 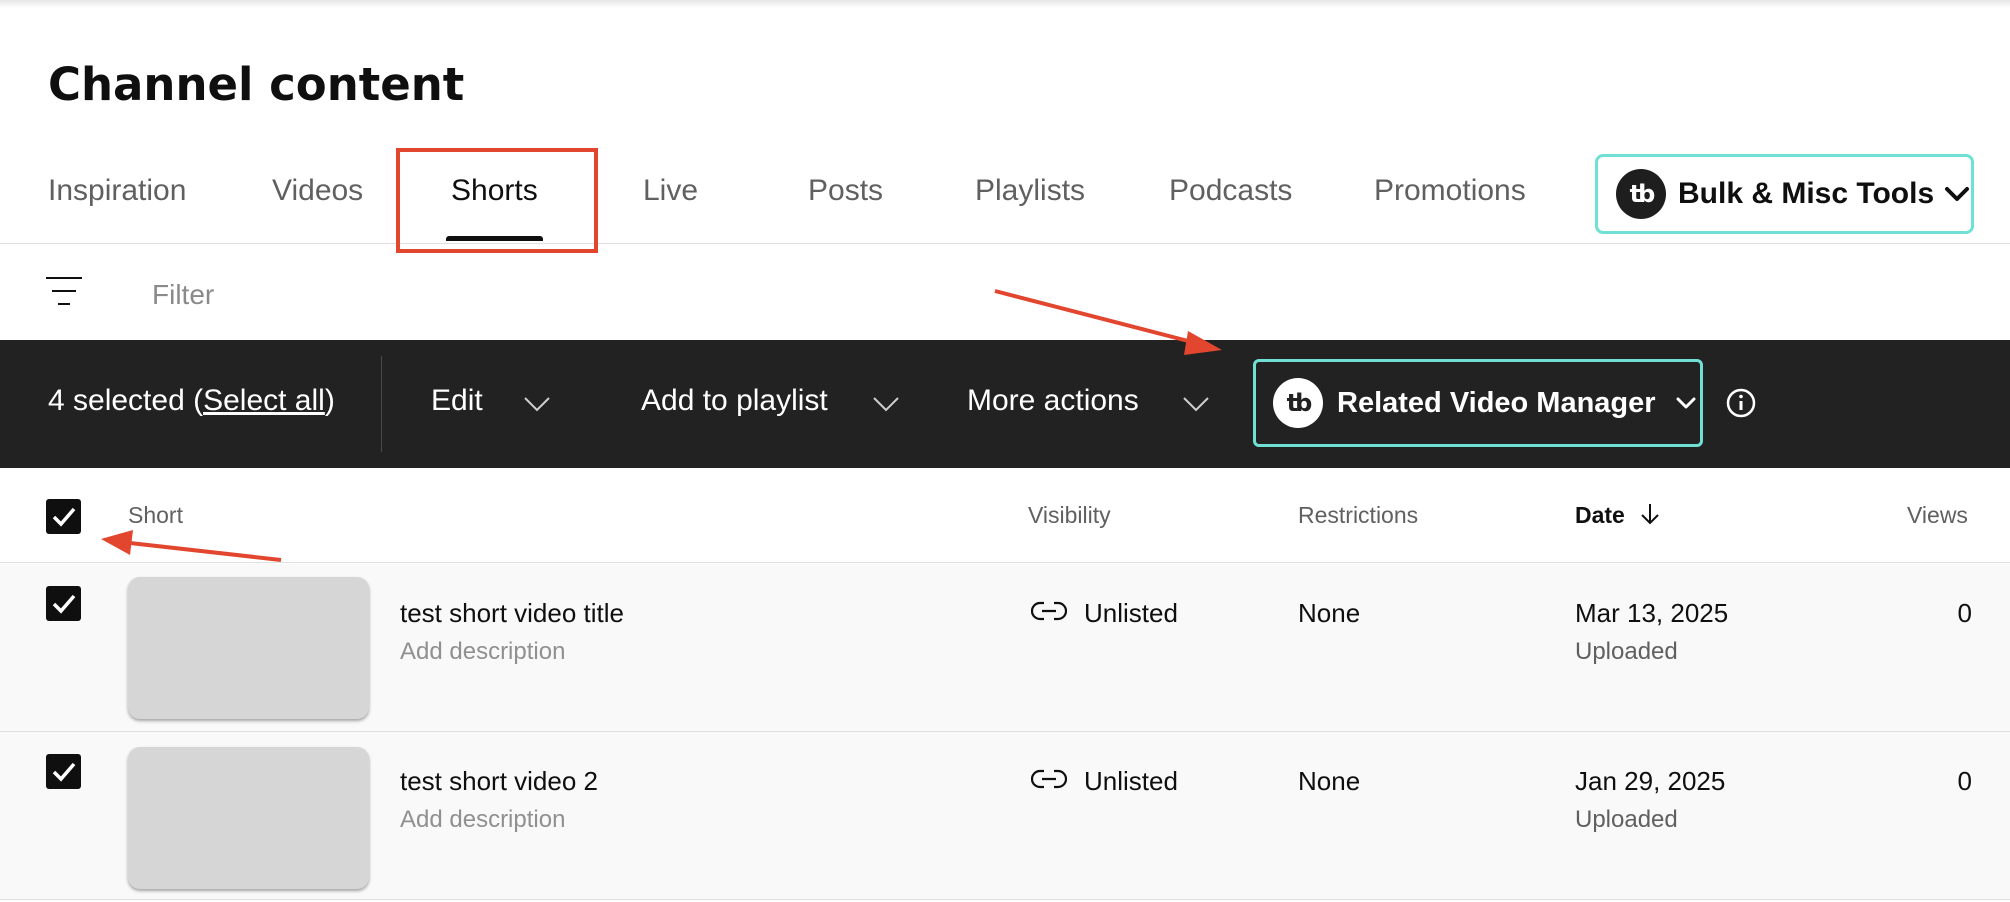 What do you see at coordinates (1496, 402) in the screenshot?
I see `related-video-manager-label: Related Video Manager` at bounding box center [1496, 402].